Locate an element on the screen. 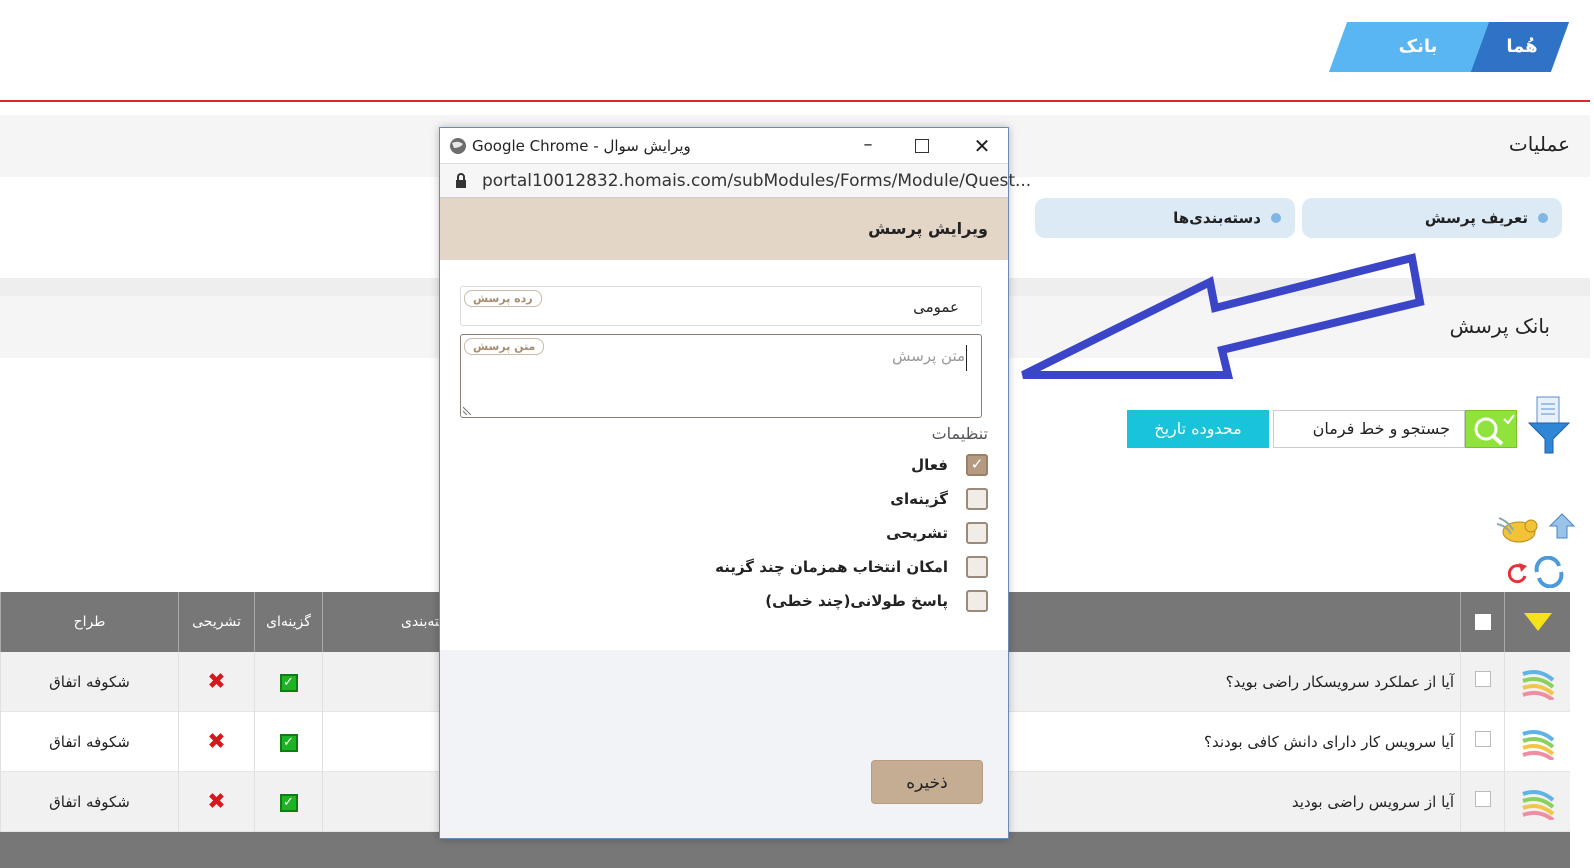 This screenshot has height=868, width=1594. annotation-arrow-icon is located at coordinates (1223, 316).